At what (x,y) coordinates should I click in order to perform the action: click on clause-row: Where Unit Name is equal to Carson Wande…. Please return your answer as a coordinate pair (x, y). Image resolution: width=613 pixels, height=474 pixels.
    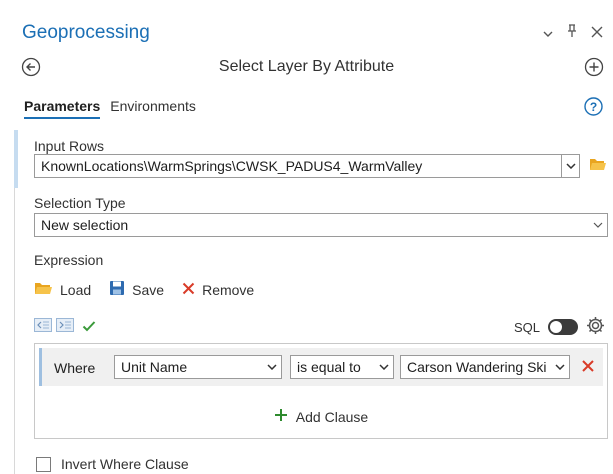
    Looking at the image, I should click on (321, 367).